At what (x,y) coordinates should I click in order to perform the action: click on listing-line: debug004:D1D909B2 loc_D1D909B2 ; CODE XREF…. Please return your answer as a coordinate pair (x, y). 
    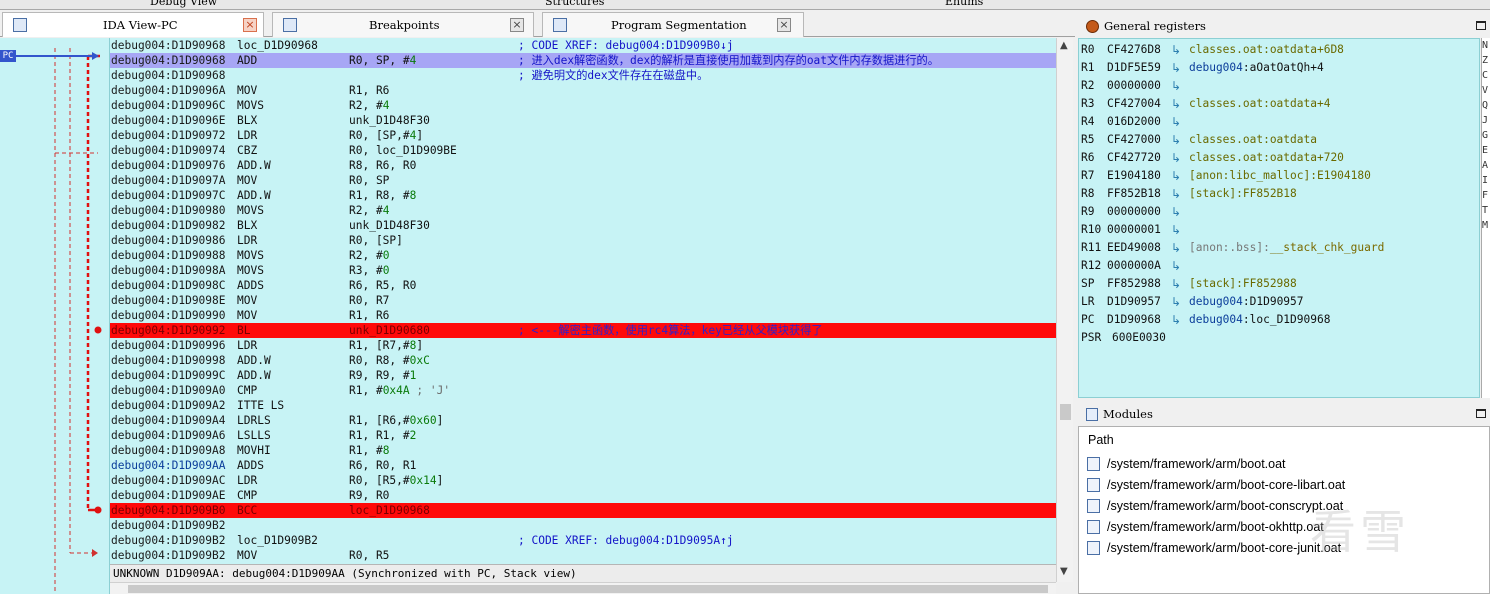
    Looking at the image, I should click on (583, 540).